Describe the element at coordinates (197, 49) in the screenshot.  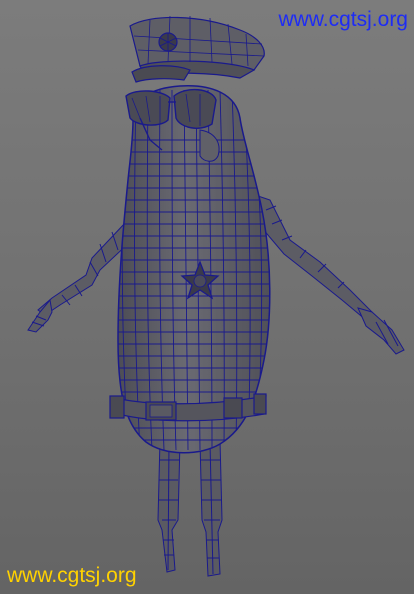
I see `police-cap` at that location.